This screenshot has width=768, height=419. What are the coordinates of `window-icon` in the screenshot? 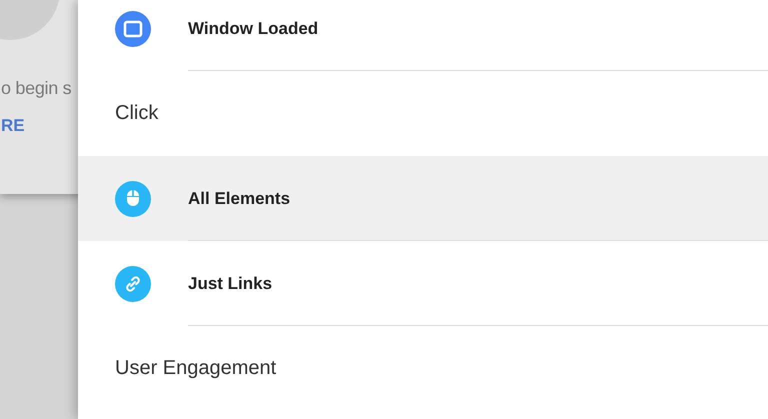 It's located at (133, 28).